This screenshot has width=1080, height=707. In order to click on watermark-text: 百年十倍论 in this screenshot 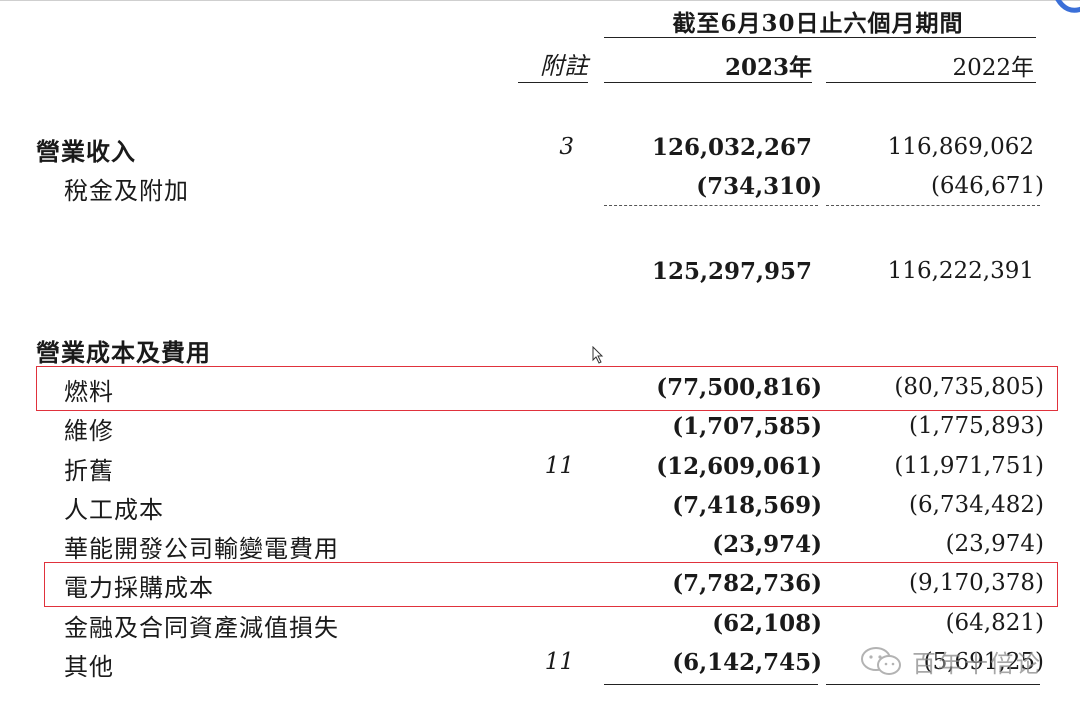, I will do `click(977, 664)`.